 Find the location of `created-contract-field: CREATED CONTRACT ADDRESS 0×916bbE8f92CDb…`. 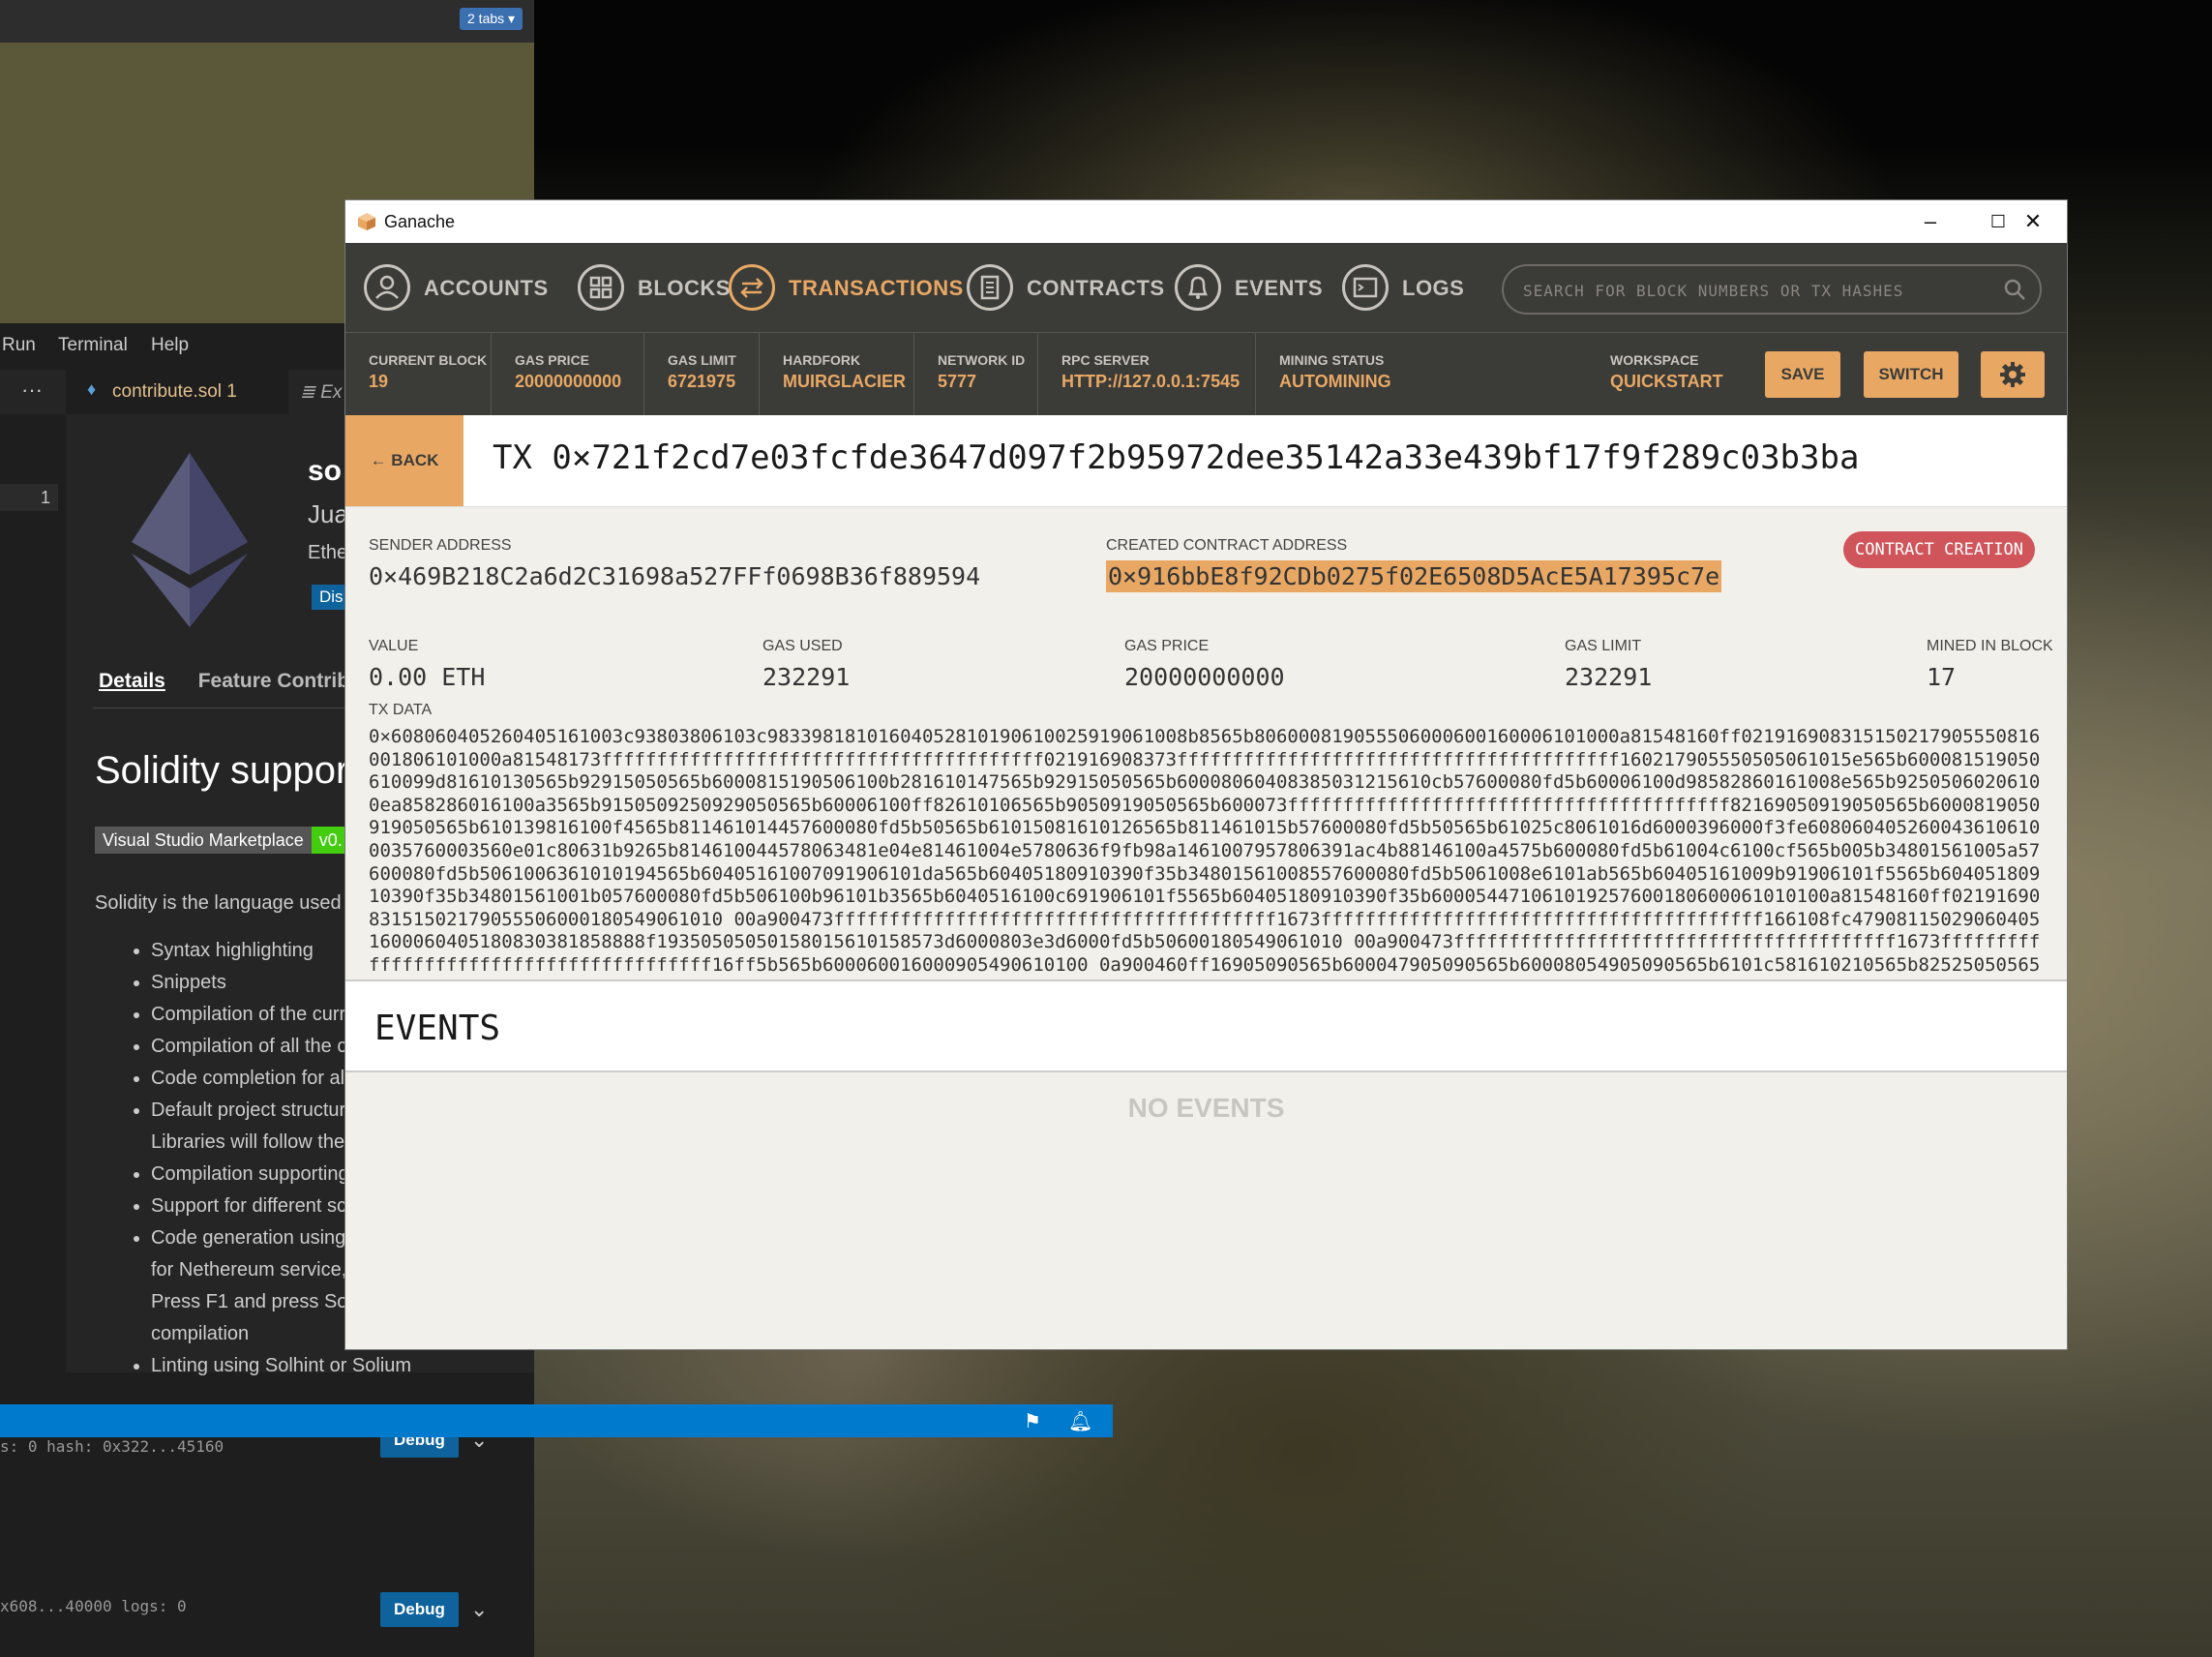

created-contract-field: CREATED CONTRACT ADDRESS 0×916bbE8f92CDb… is located at coordinates (1414, 564).